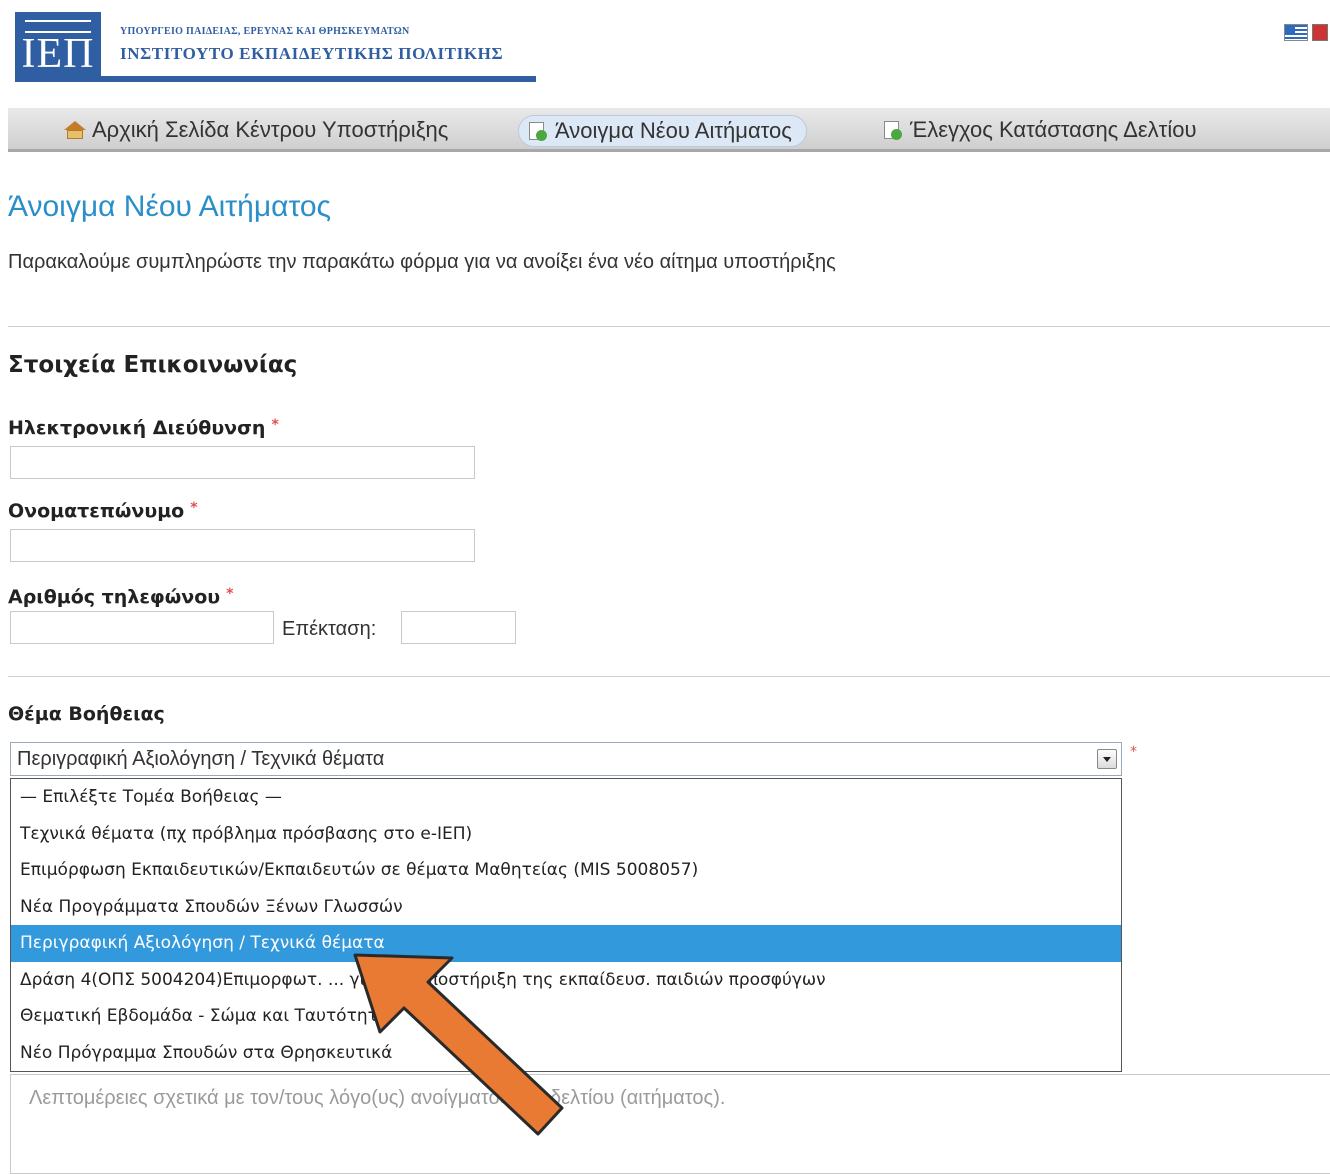 Image resolution: width=1330 pixels, height=1174 pixels. What do you see at coordinates (96, 511) in the screenshot?
I see `name-label-text: Ονοματεπώνυμο` at bounding box center [96, 511].